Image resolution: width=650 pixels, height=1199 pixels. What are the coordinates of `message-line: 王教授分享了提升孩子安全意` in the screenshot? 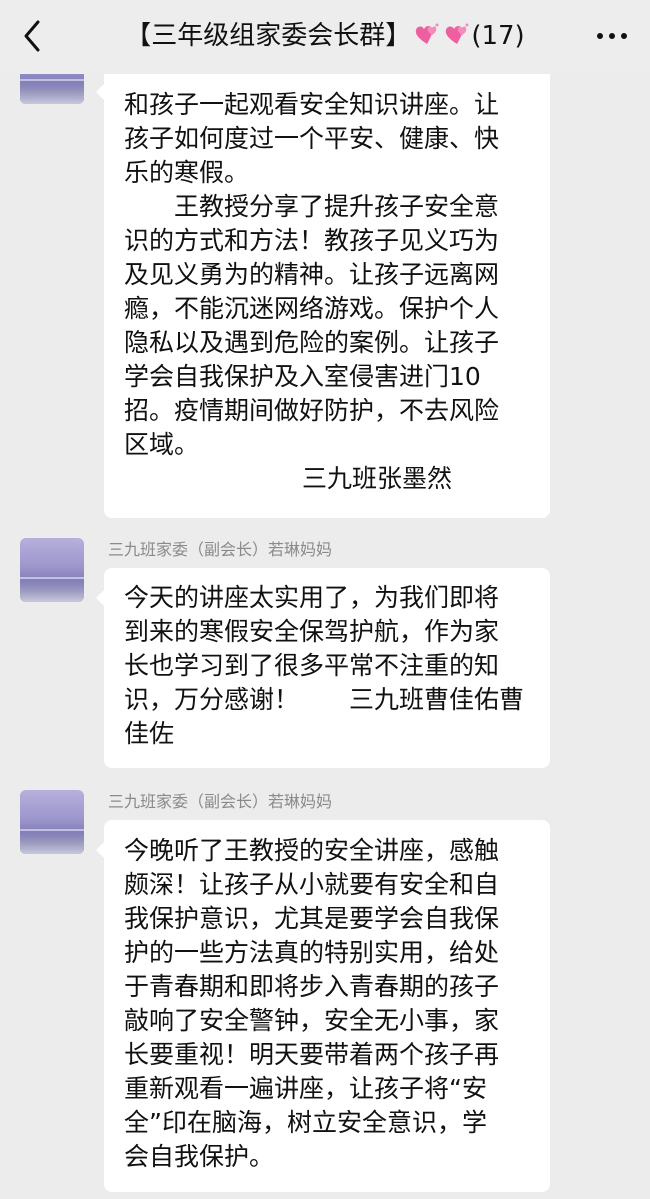 It's located at (337, 206).